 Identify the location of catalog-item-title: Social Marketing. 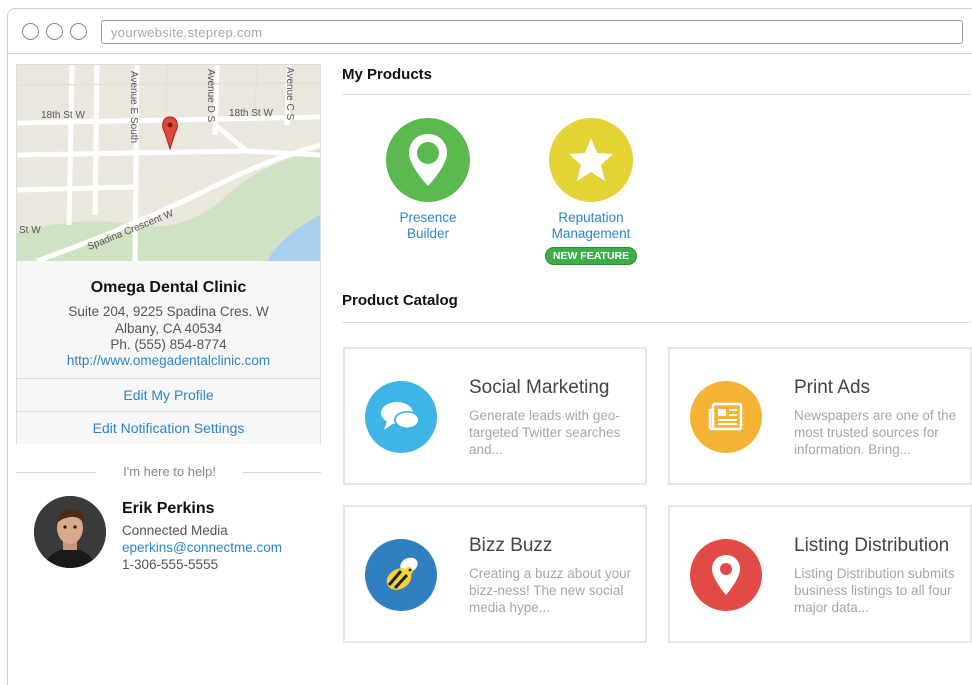
(539, 387).